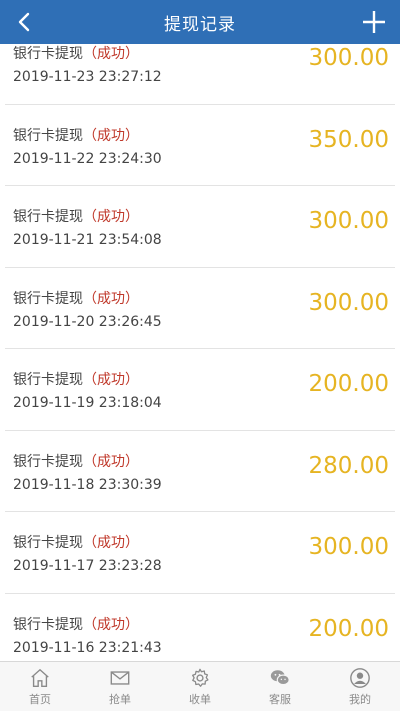  What do you see at coordinates (200, 390) in the screenshot?
I see `list-item: 银行卡提现（成功） 2019-11-19 23:18:04 200.00` at bounding box center [200, 390].